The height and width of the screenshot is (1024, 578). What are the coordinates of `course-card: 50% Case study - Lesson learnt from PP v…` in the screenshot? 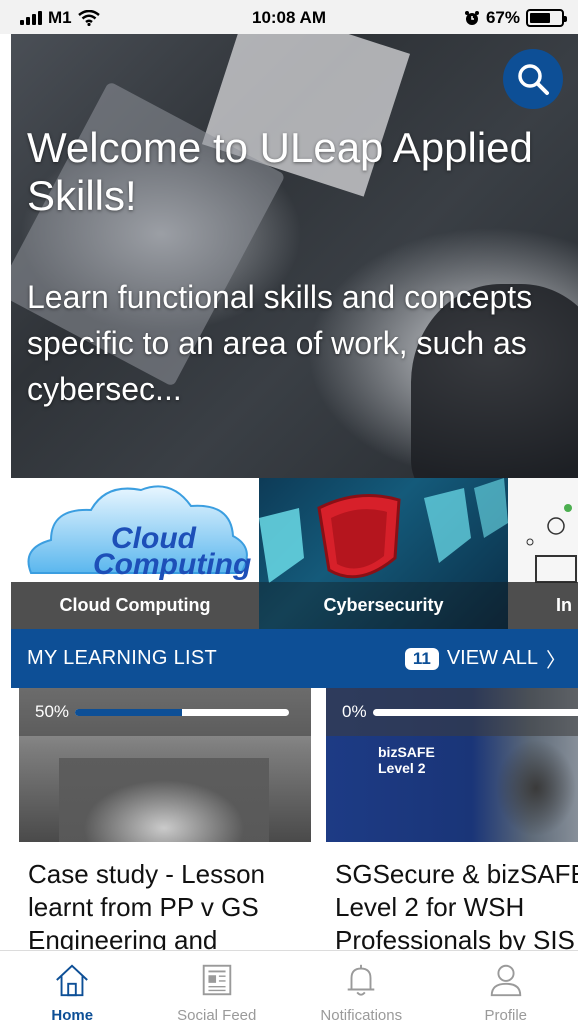 It's located at (165, 819).